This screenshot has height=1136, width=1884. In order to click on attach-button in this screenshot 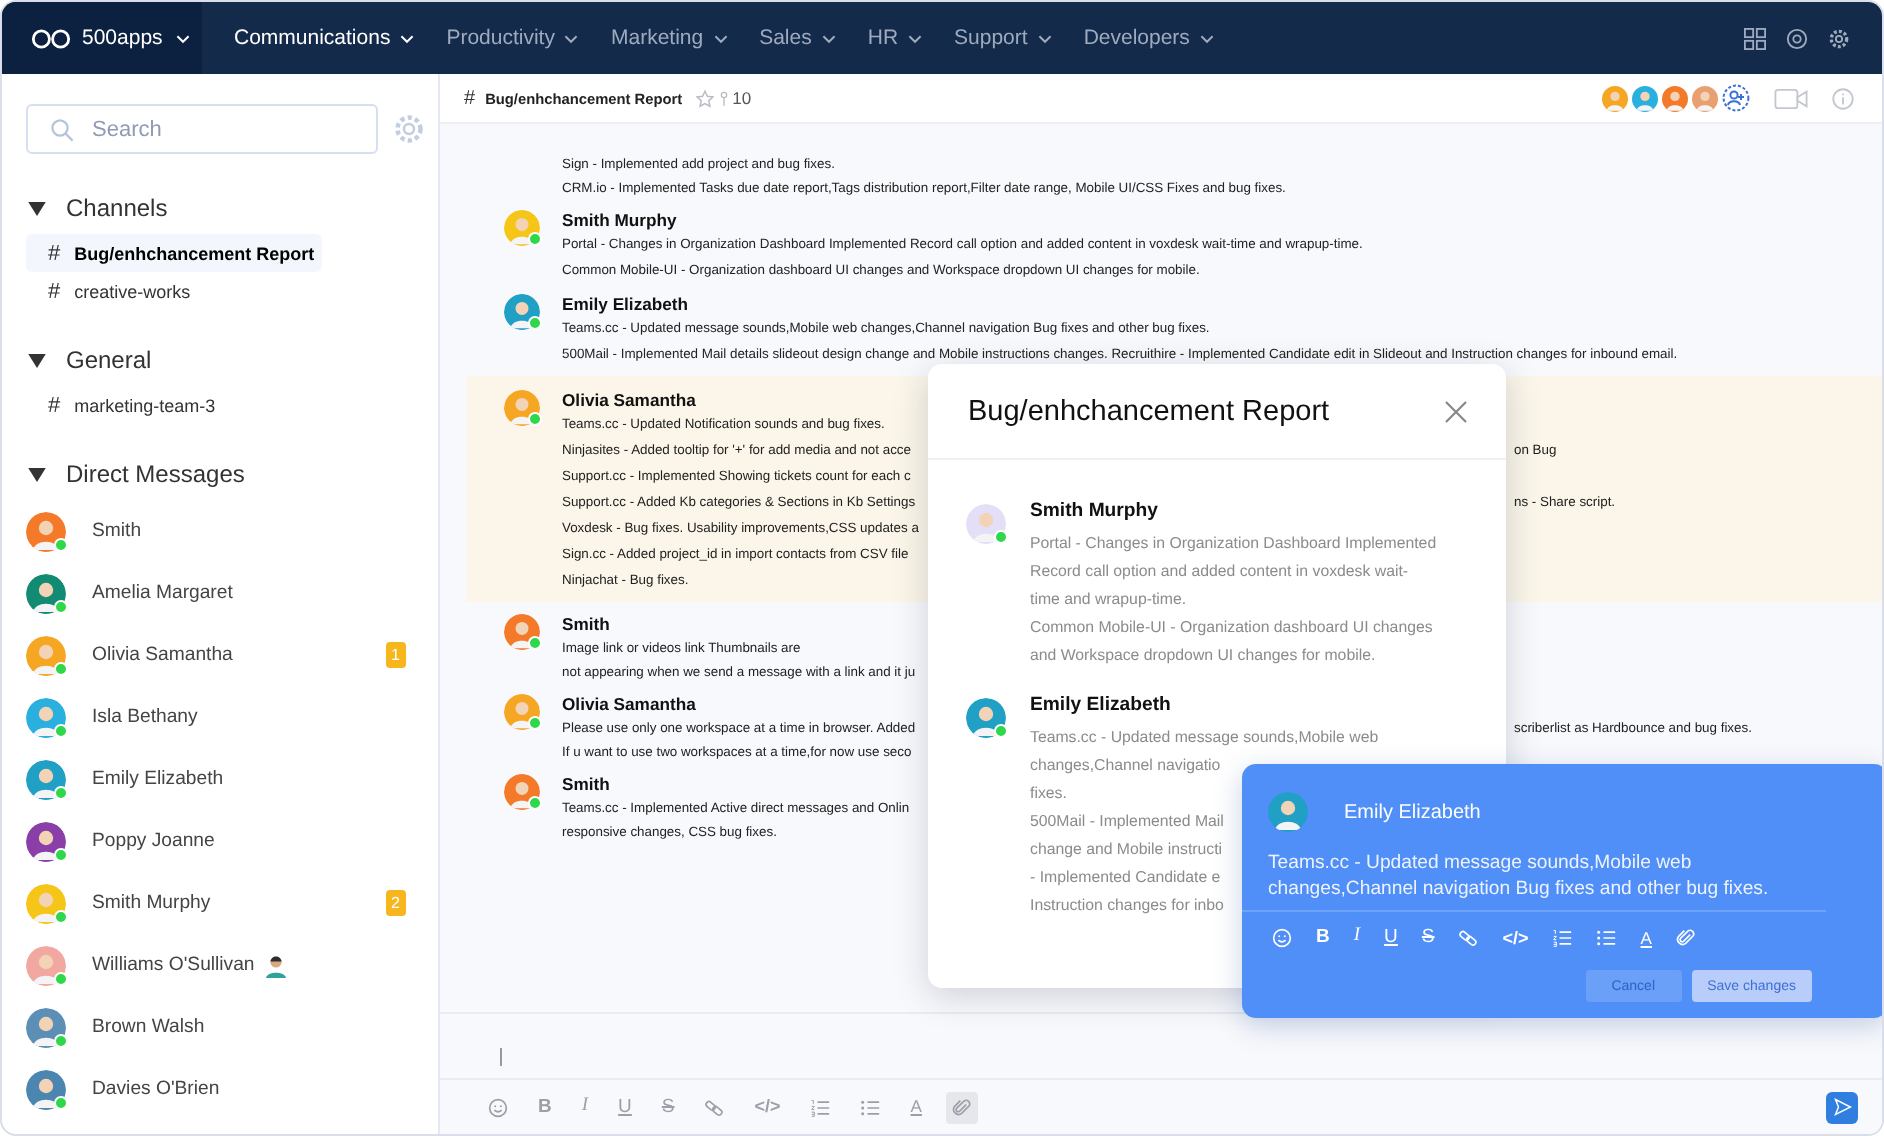, I will do `click(961, 1107)`.